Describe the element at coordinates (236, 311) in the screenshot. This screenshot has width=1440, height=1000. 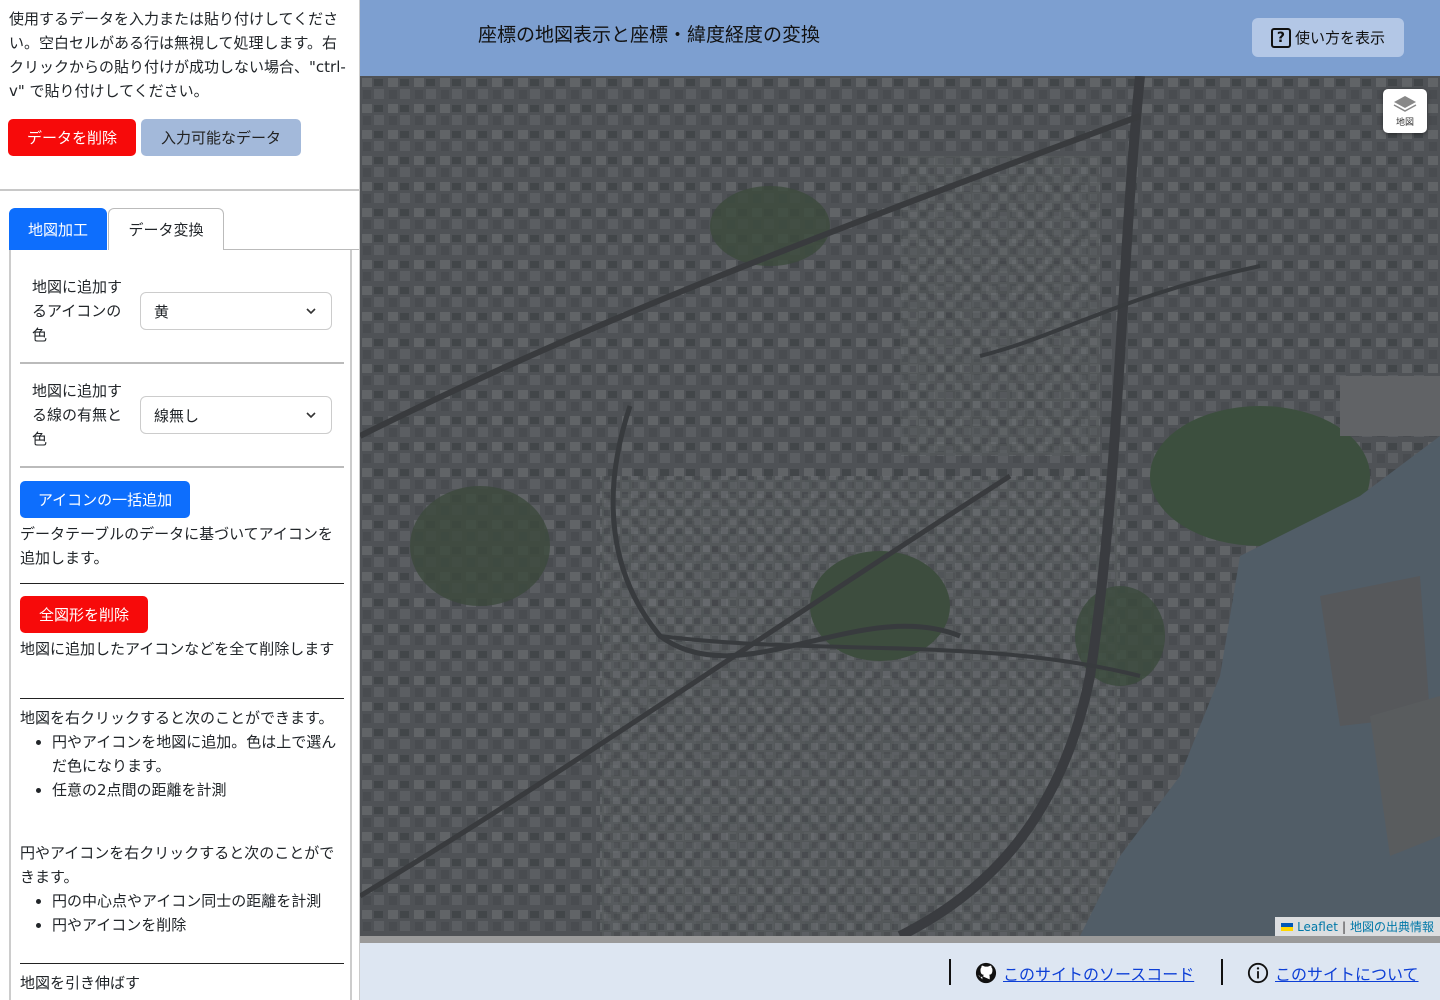
I see `icon-color-select: 黄` at that location.